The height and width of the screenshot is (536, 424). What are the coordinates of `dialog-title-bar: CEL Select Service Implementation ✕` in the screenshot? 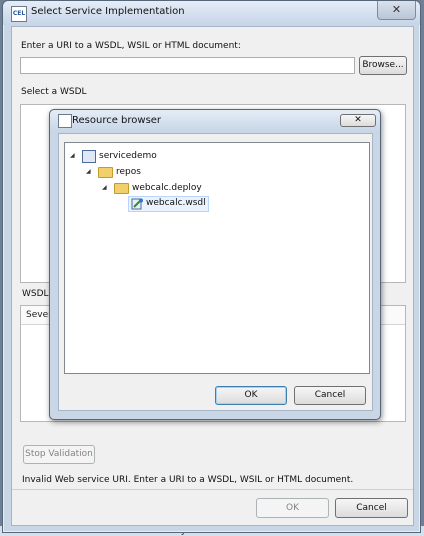 It's located at (211, 13).